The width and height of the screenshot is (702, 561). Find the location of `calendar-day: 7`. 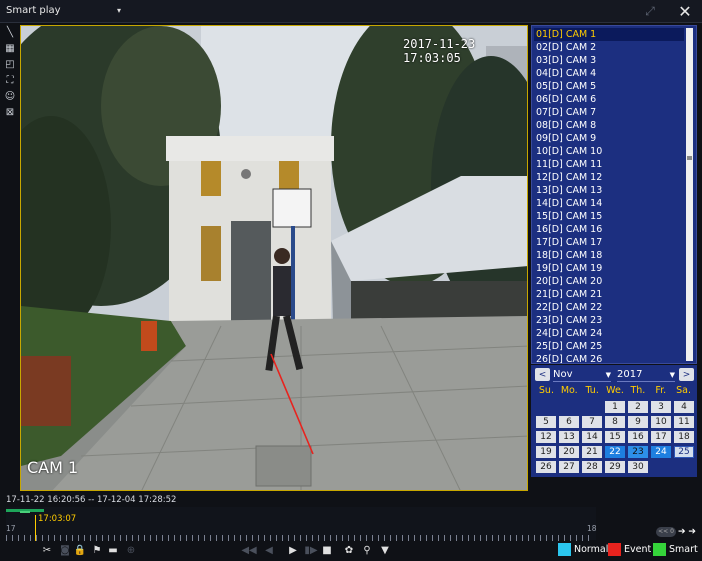

calendar-day: 7 is located at coordinates (592, 422).